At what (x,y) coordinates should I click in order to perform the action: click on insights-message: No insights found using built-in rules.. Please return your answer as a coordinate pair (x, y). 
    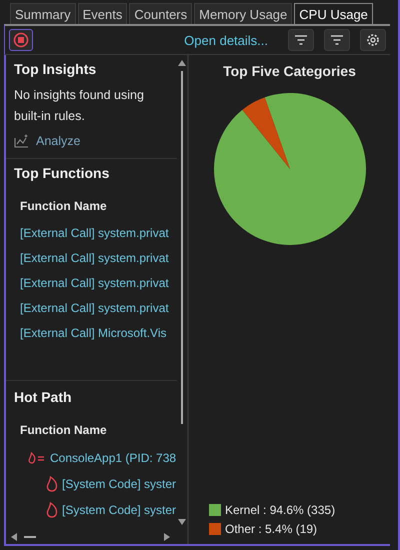
    Looking at the image, I should click on (79, 106).